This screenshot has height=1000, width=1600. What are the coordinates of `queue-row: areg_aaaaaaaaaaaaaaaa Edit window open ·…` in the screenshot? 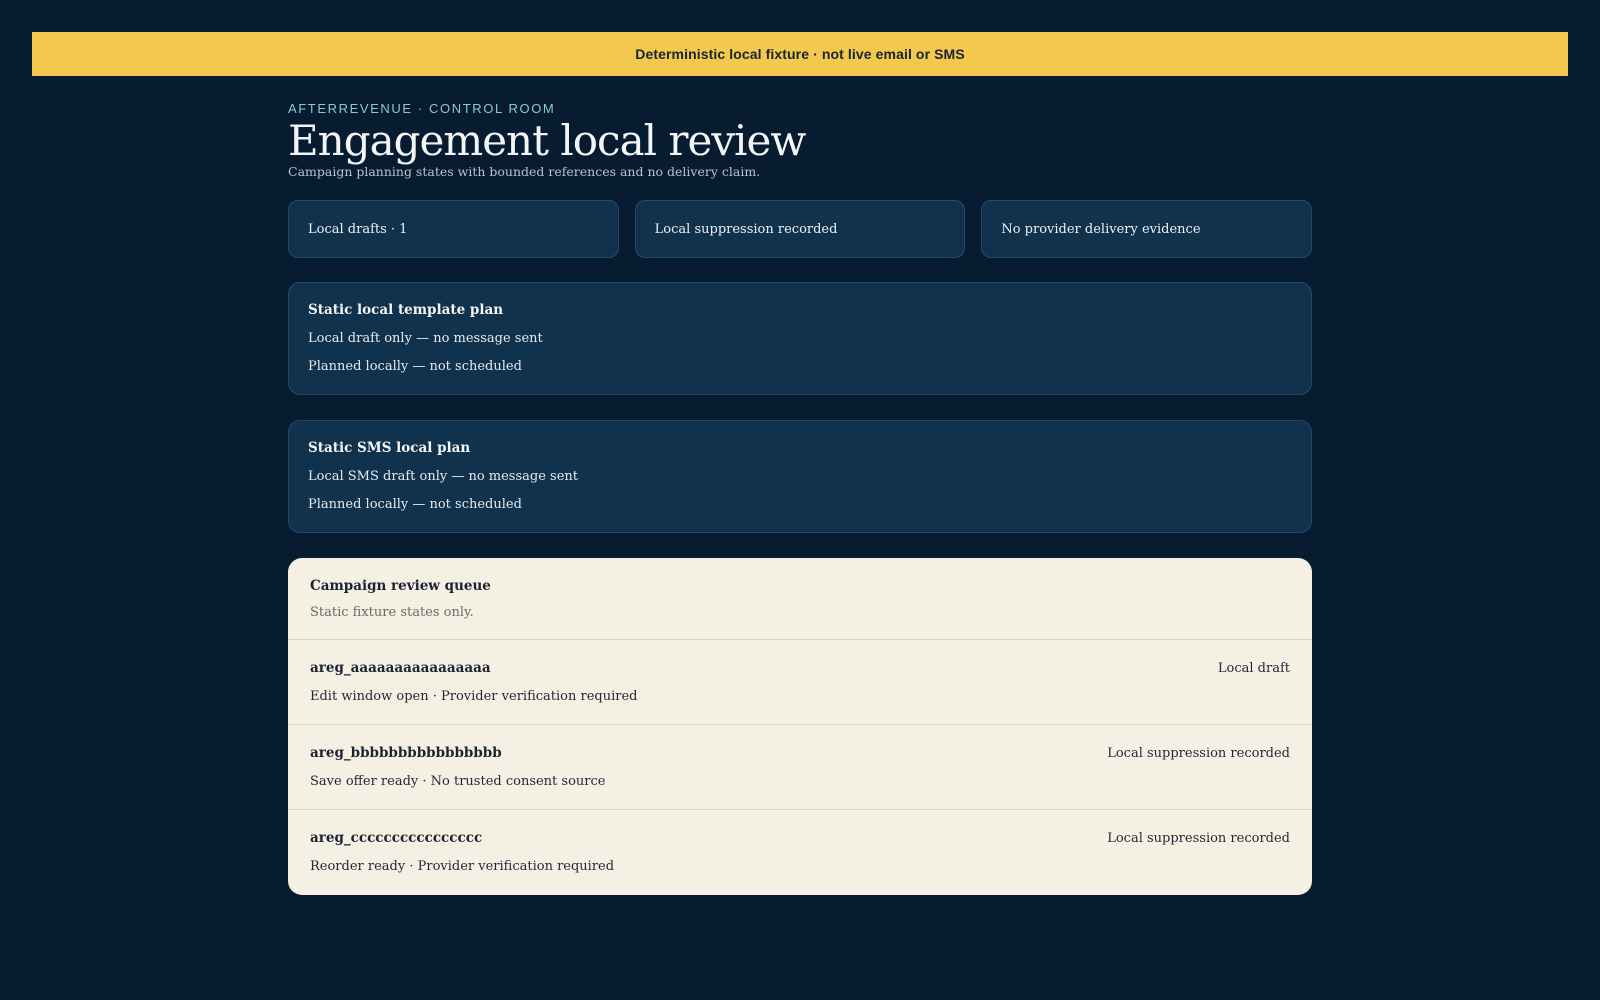 It's located at (800, 682).